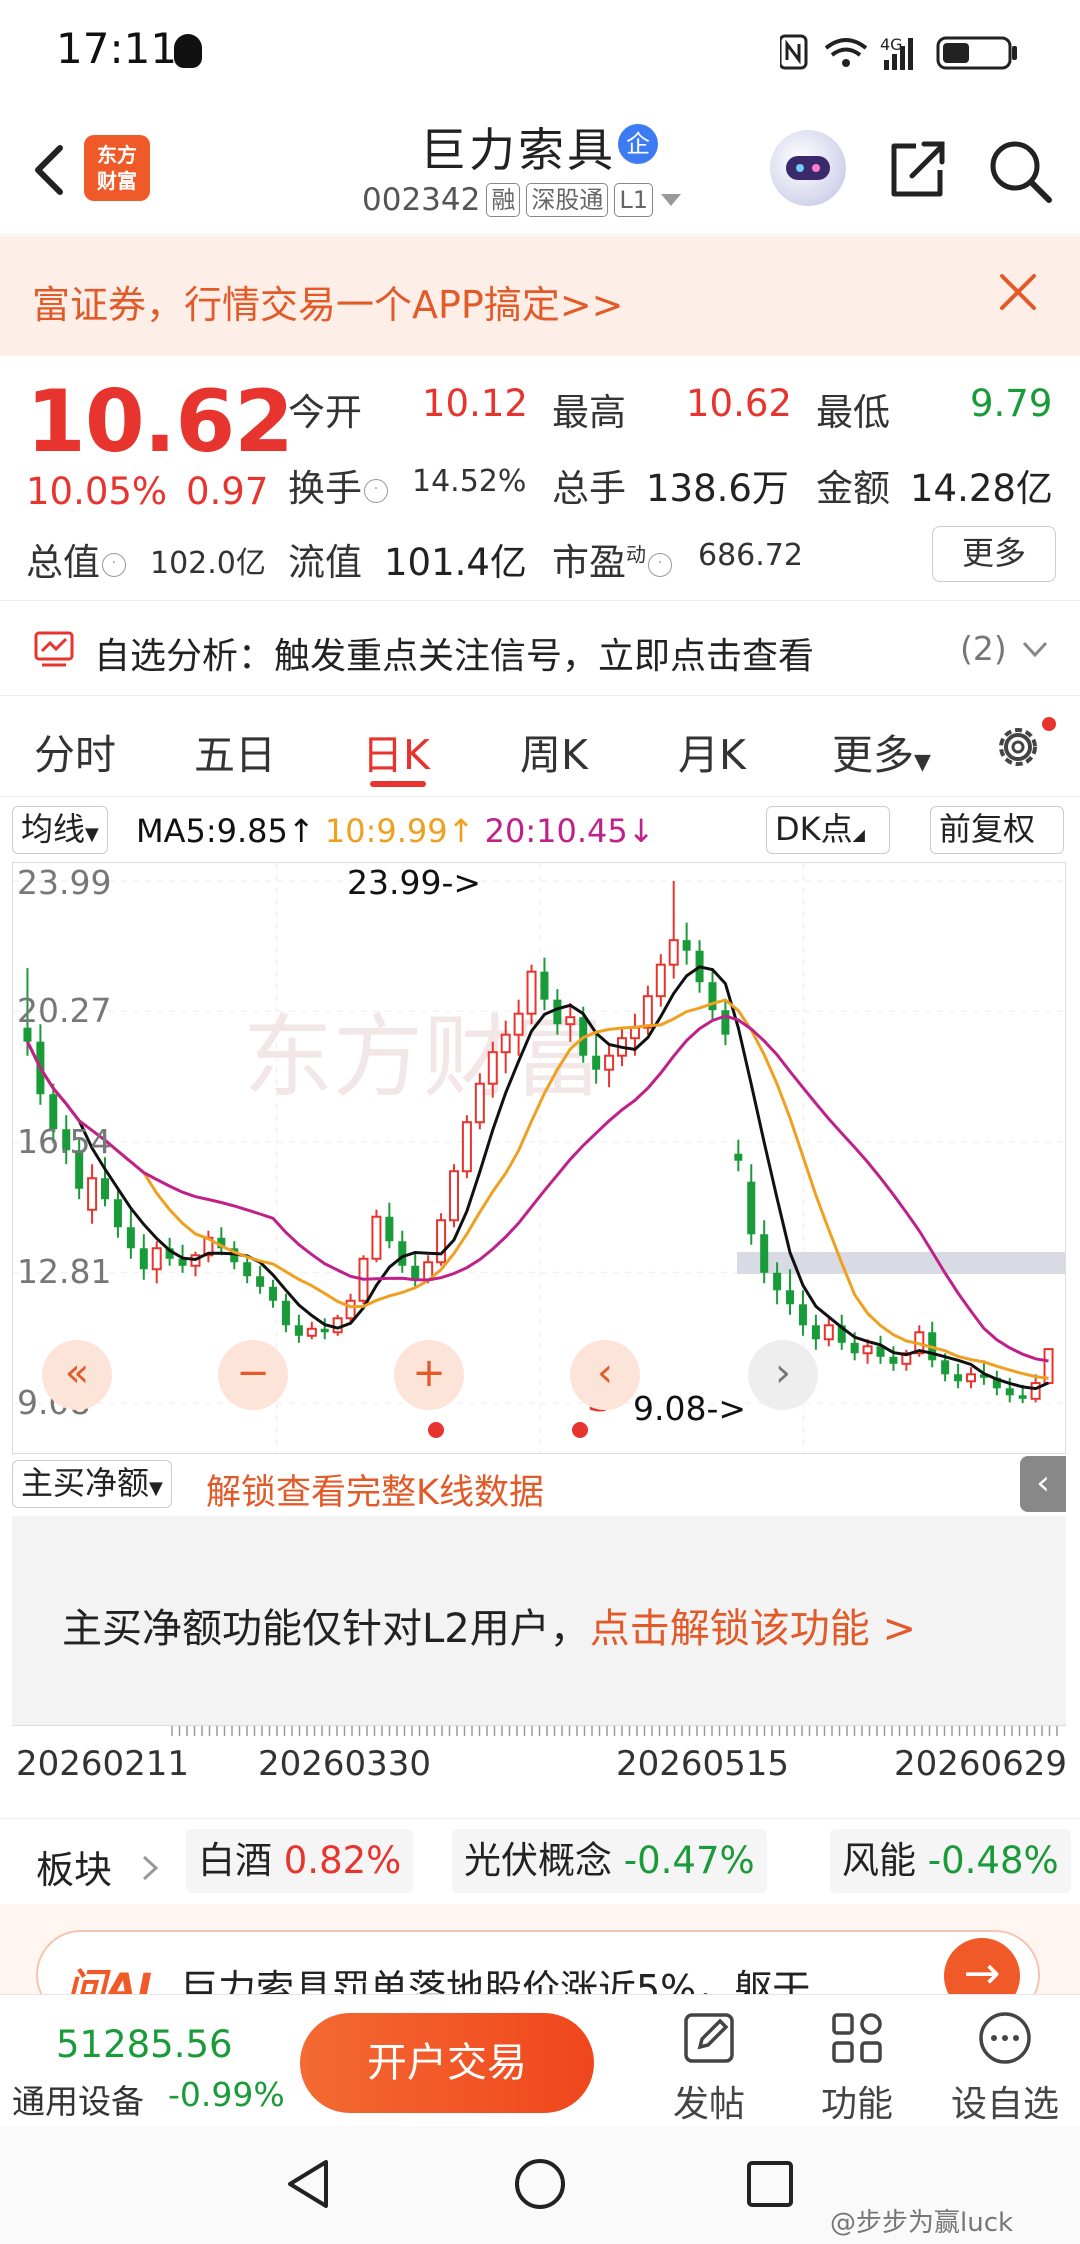  What do you see at coordinates (77, 559) in the screenshot?
I see `market-cap-label: 总值 ·` at bounding box center [77, 559].